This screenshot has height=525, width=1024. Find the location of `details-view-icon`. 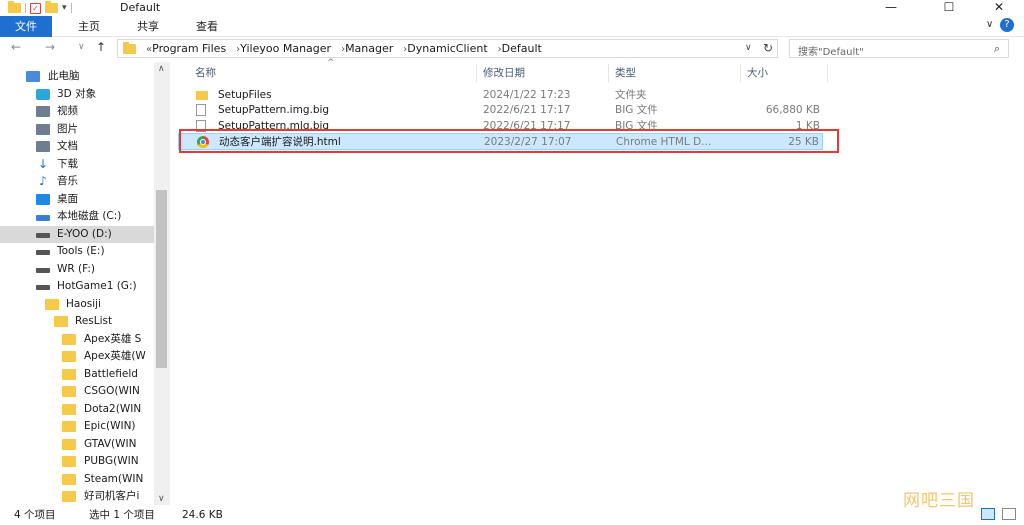

details-view-icon is located at coordinates (988, 514).